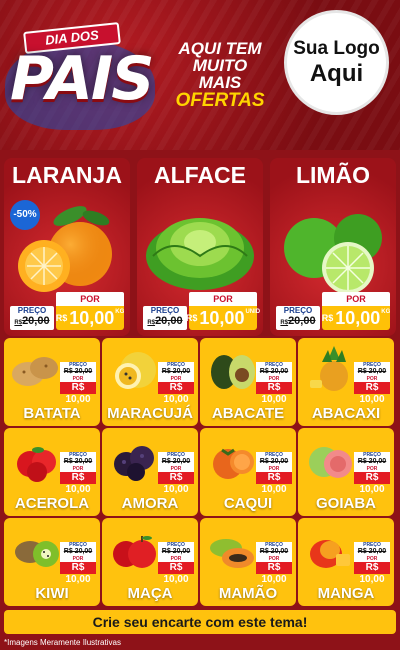 The image size is (400, 650). Describe the element at coordinates (330, 462) in the screenshot. I see `guava-icon` at that location.